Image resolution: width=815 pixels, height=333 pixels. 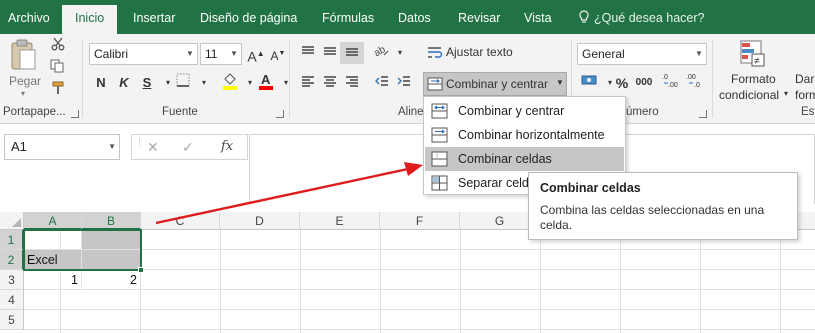 What do you see at coordinates (703, 114) in the screenshot?
I see `number-launcher-icon` at bounding box center [703, 114].